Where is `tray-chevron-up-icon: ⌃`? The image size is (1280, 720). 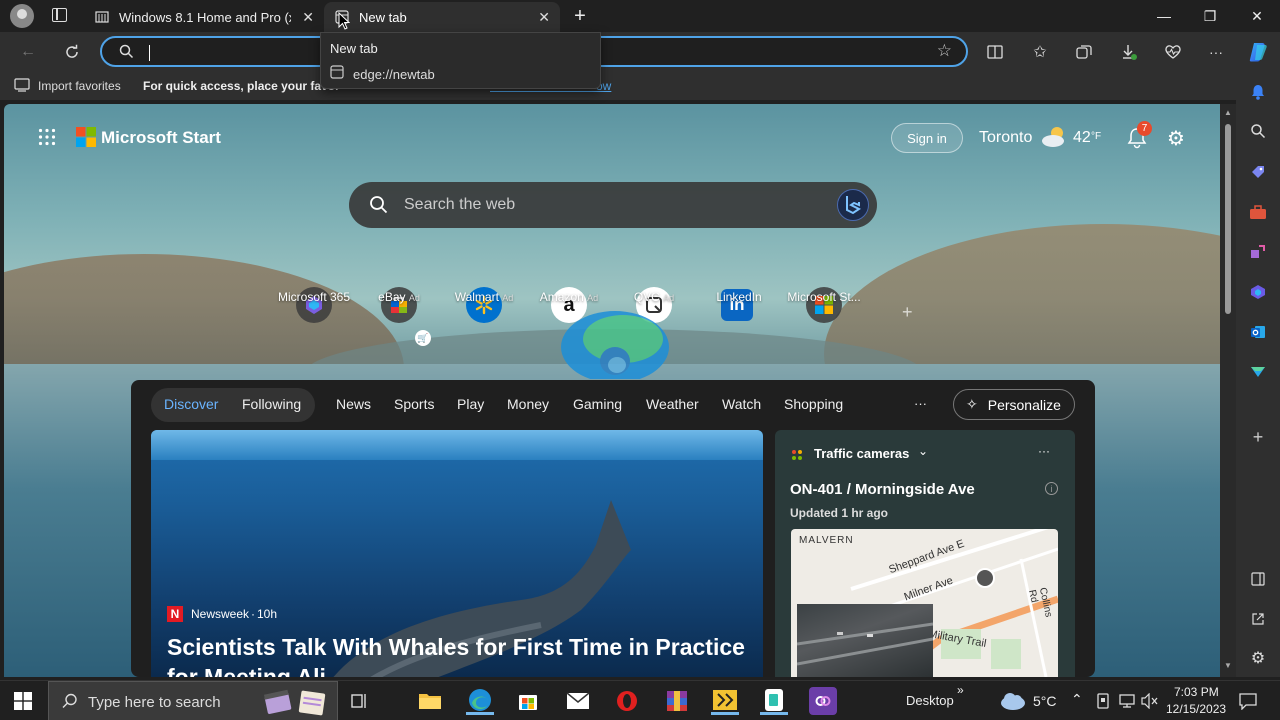 tray-chevron-up-icon: ⌃ is located at coordinates (1077, 699).